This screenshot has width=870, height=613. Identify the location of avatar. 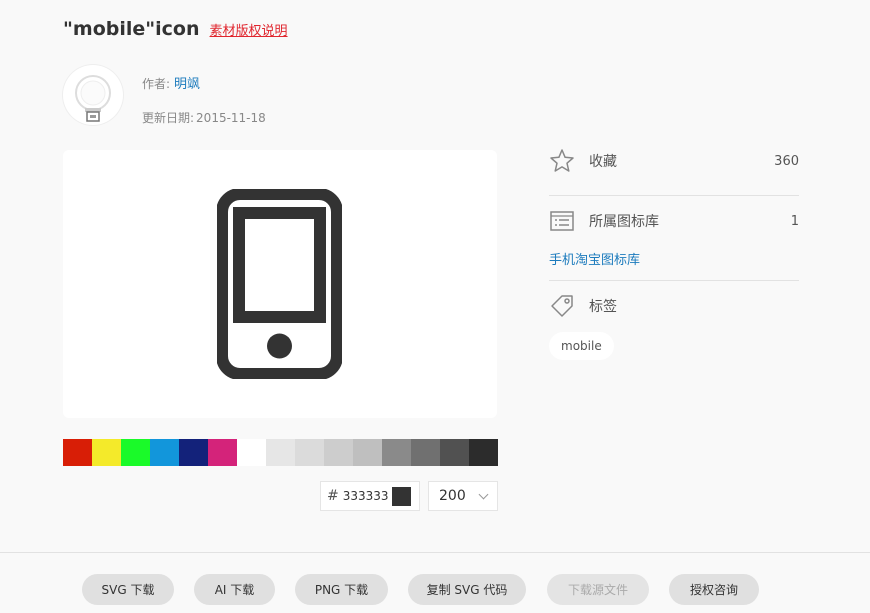
(93, 95).